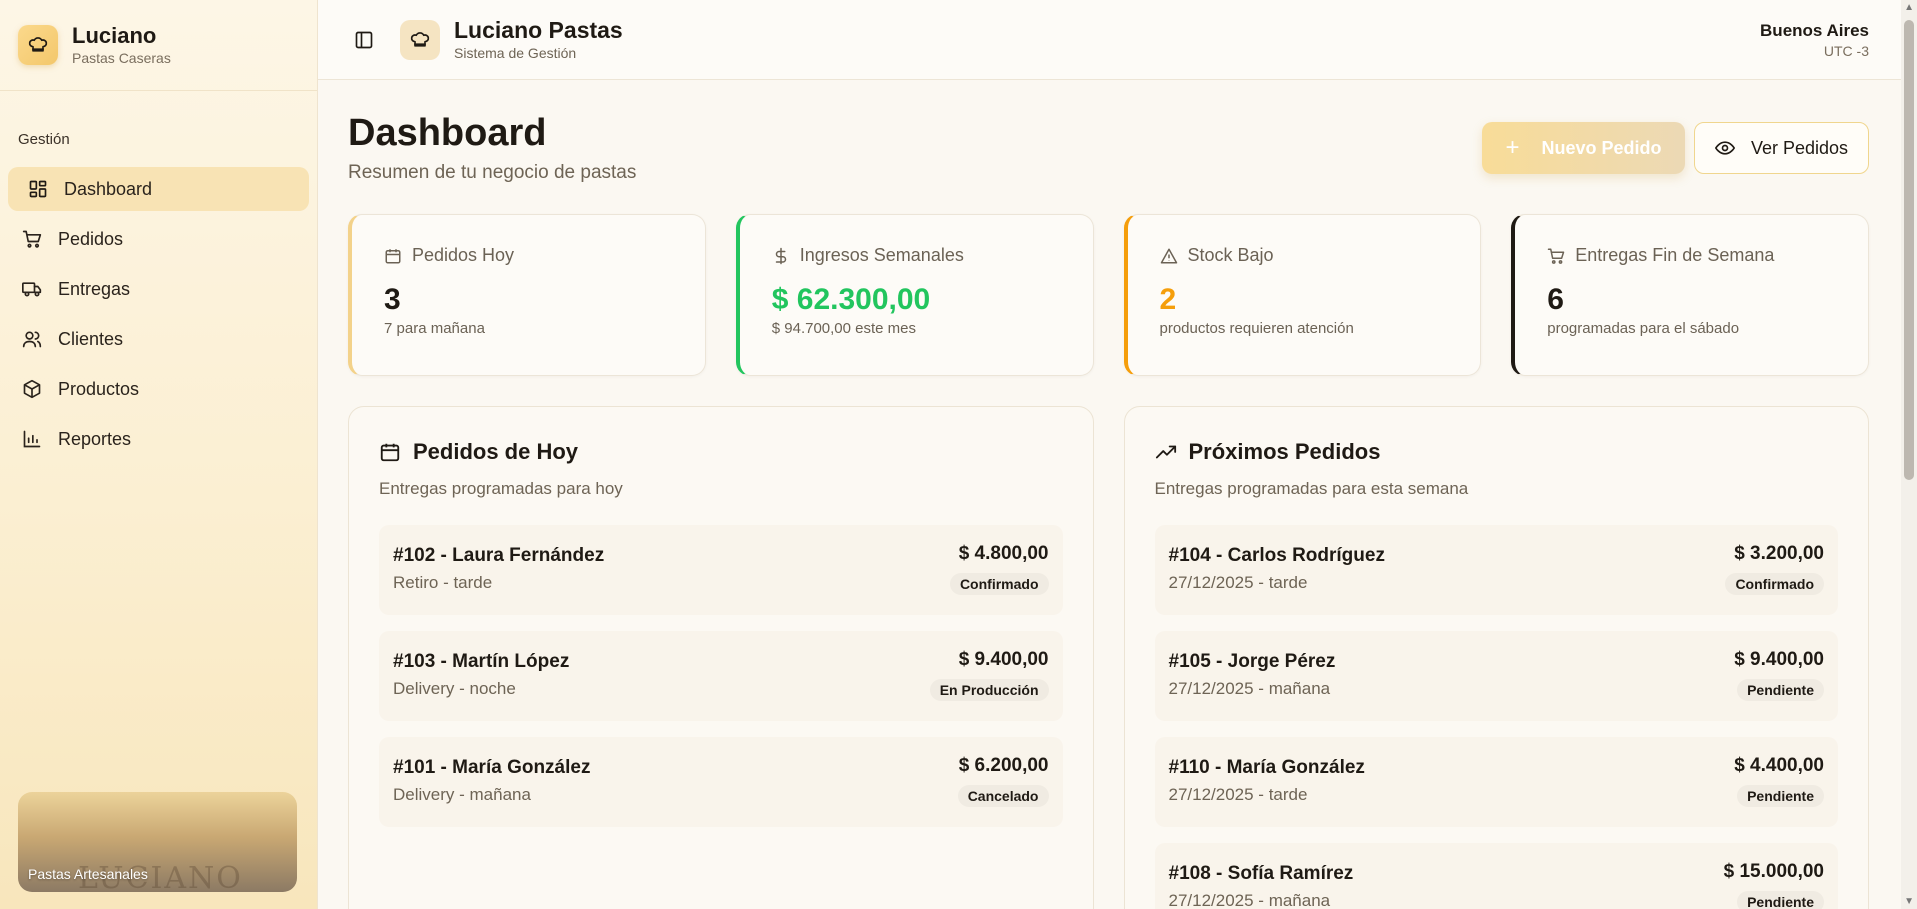  I want to click on panel-subtitle: Entregas programadas para esta semana, so click(1311, 488).